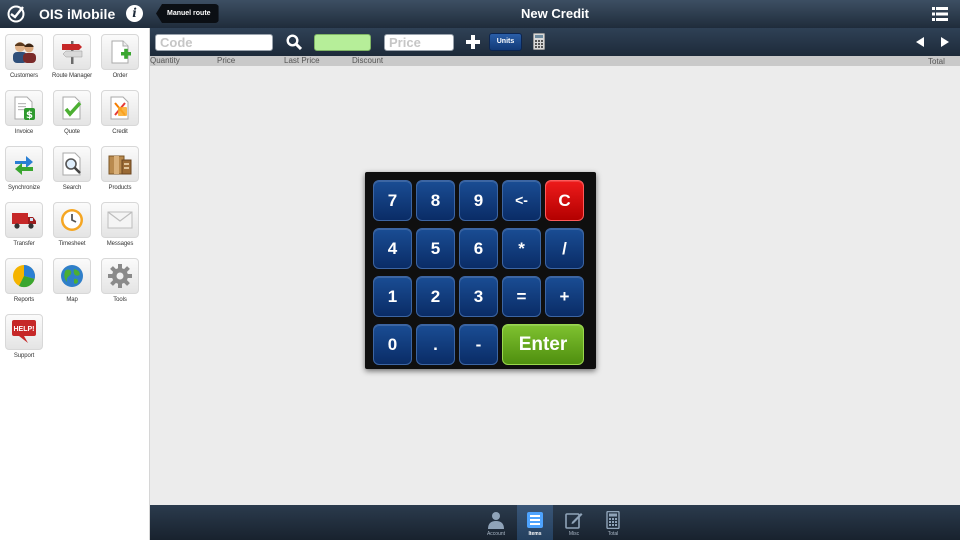 This screenshot has width=960, height=540. What do you see at coordinates (226, 60) in the screenshot?
I see `column-price: Price` at bounding box center [226, 60].